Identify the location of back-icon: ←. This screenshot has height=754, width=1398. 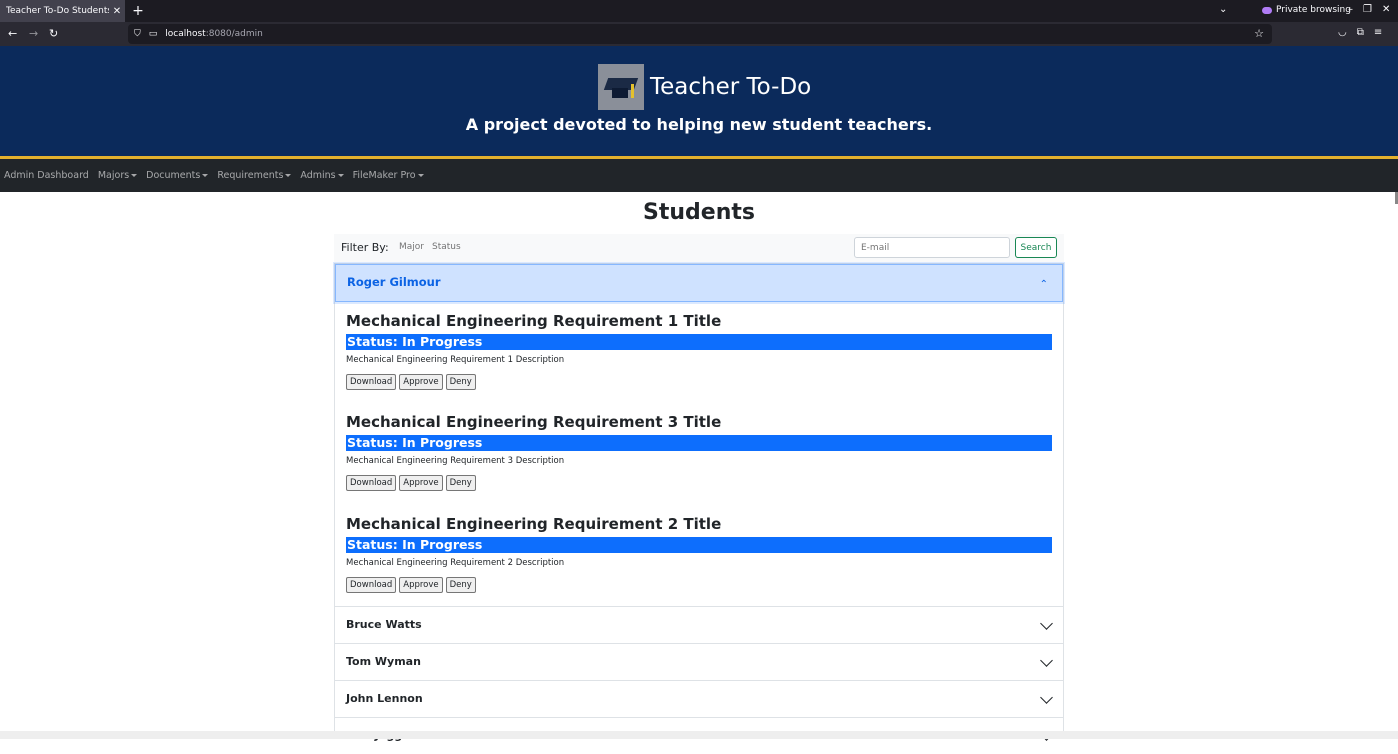
(12, 33).